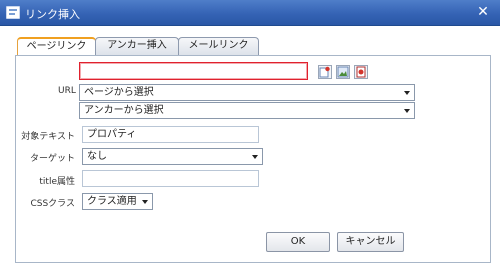 This screenshot has width=500, height=267. What do you see at coordinates (250, 13) in the screenshot?
I see `title-bar: リンク挿入 ✕` at bounding box center [250, 13].